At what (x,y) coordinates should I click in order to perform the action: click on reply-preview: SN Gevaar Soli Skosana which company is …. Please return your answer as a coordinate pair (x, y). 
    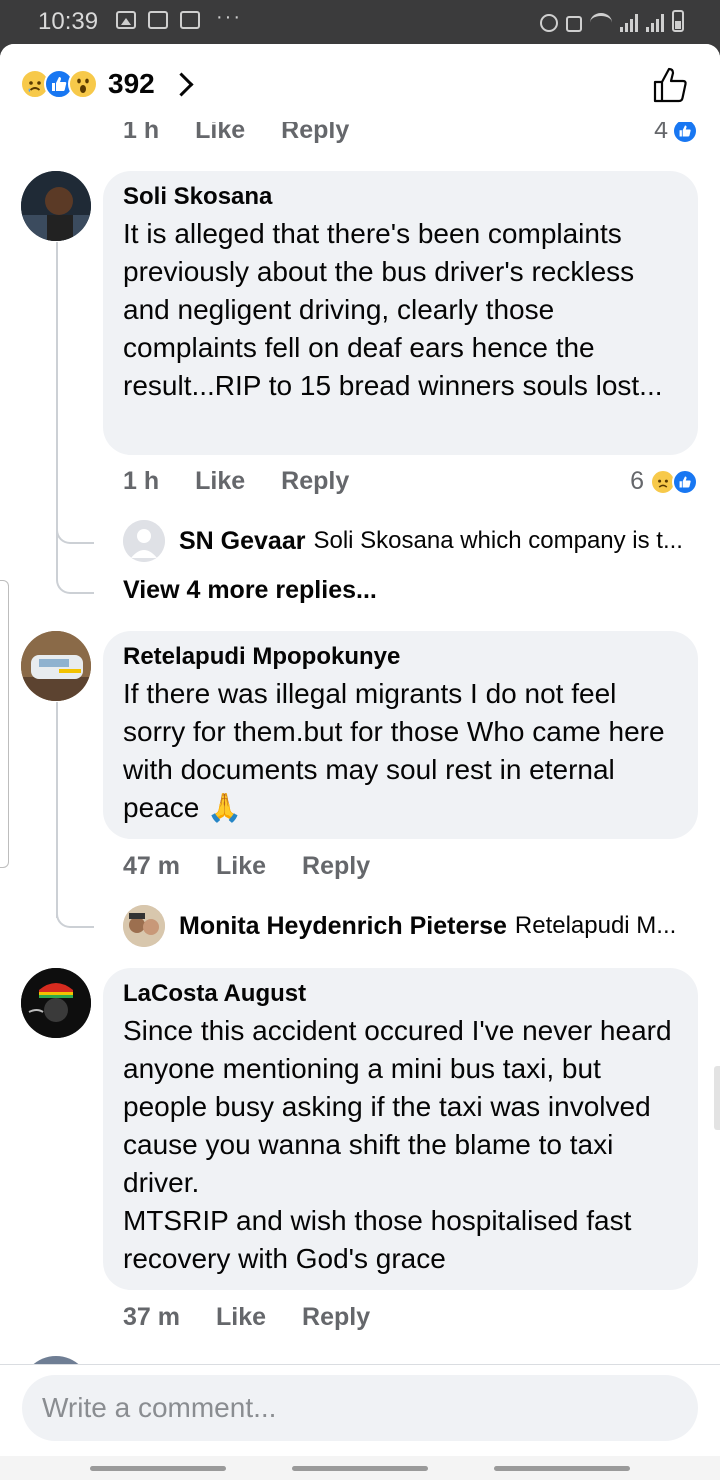
    Looking at the image, I should click on (403, 541).